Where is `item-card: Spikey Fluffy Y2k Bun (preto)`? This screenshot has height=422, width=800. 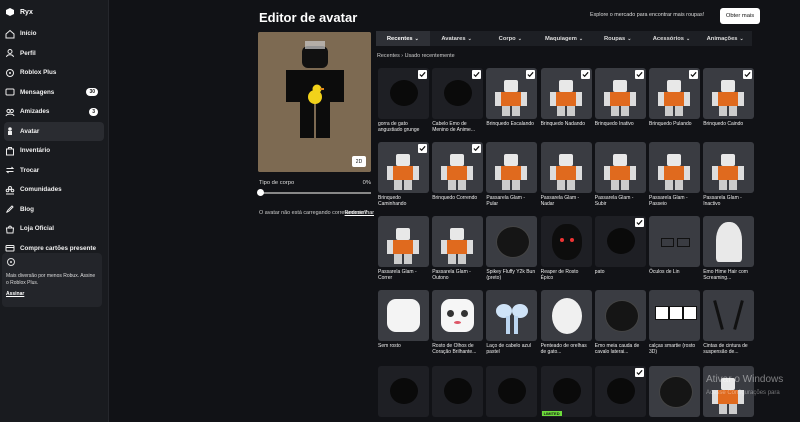
item-card: Spikey Fluffy Y2k Bun (preto) is located at coordinates (512, 248).